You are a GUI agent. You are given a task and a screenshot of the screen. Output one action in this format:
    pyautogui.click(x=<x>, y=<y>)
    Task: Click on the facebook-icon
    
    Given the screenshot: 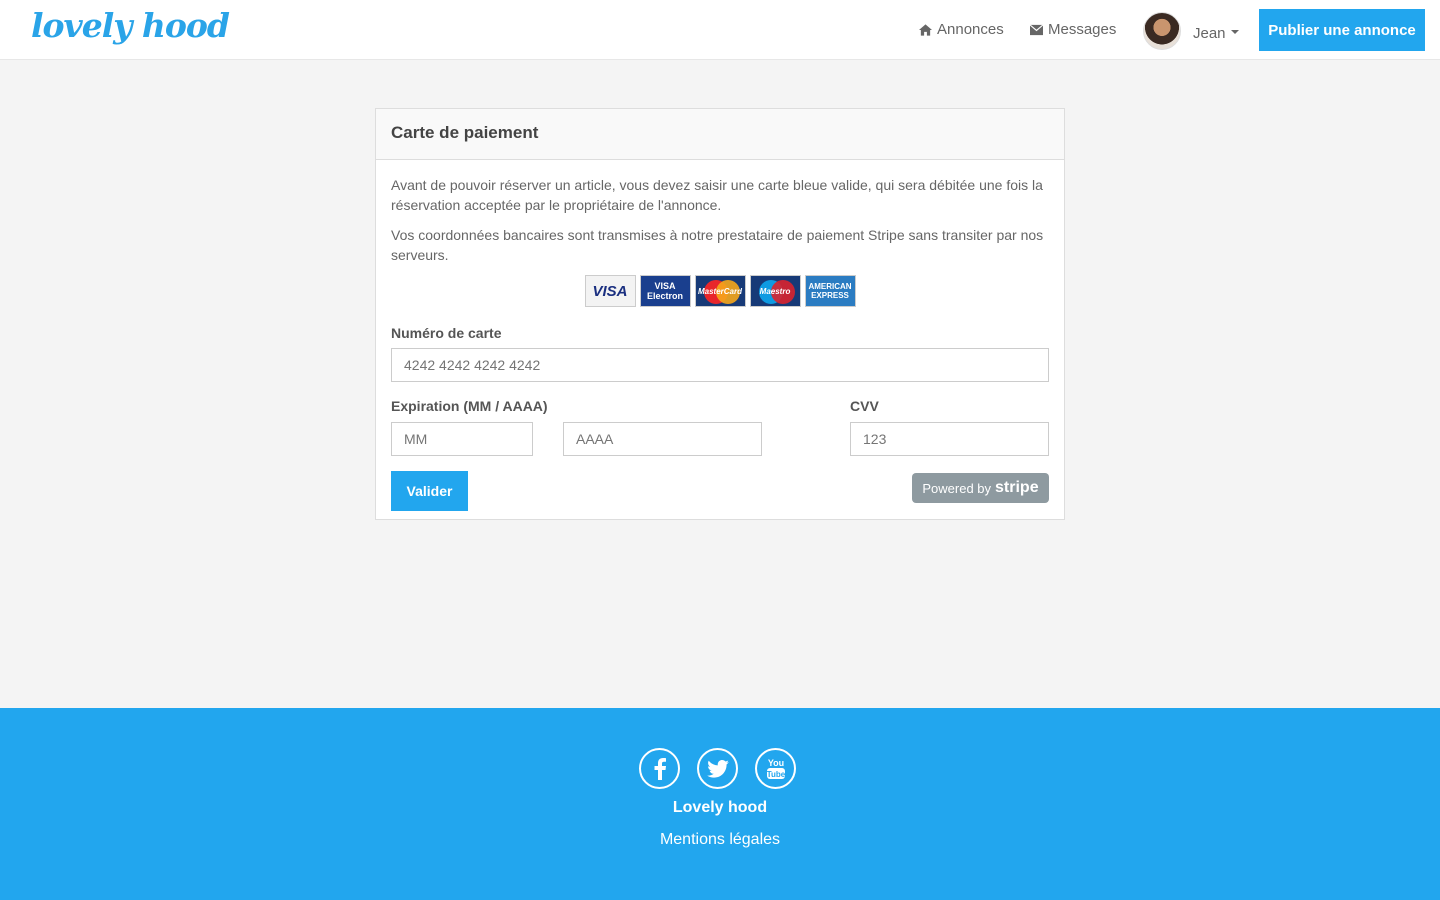 What is the action you would take?
    pyautogui.click(x=659, y=768)
    